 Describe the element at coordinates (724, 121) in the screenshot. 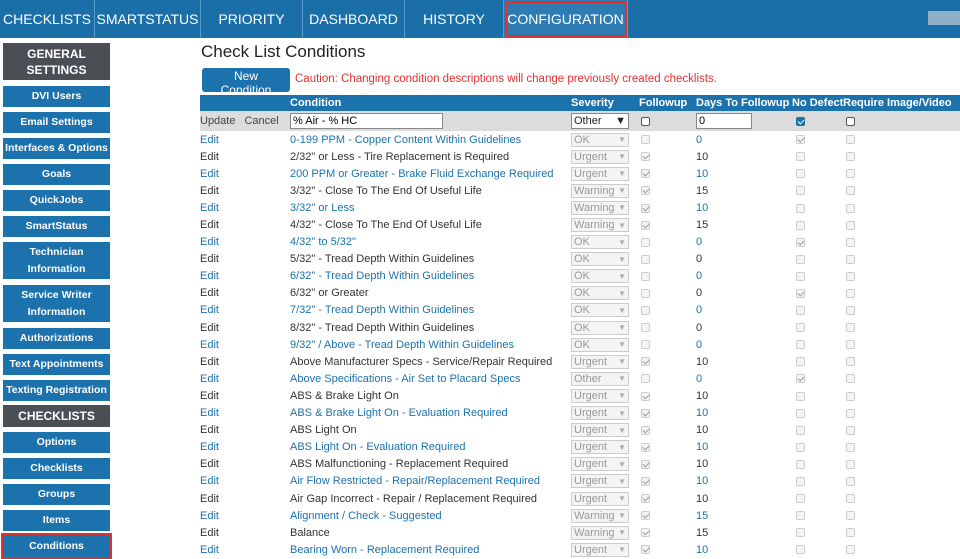

I see `days-input` at that location.